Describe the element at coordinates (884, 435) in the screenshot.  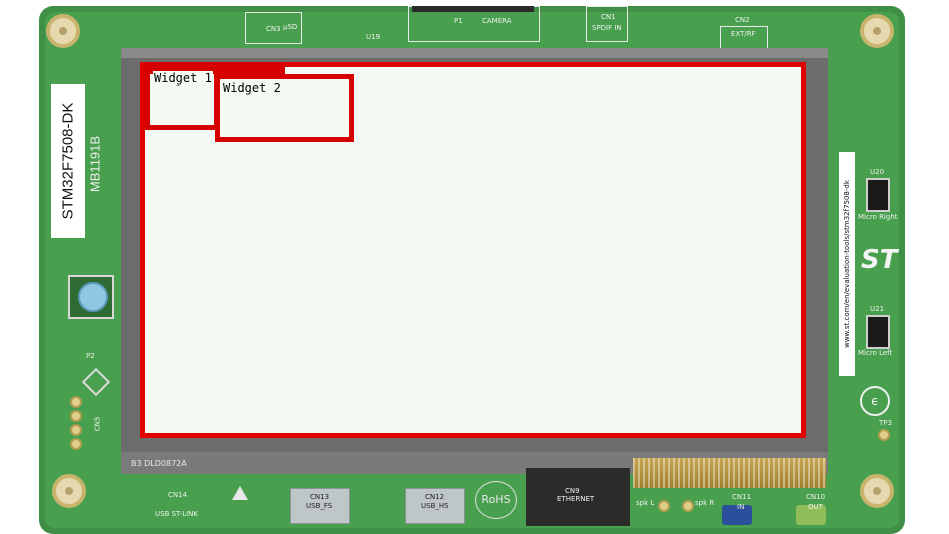
I see `test-point` at that location.